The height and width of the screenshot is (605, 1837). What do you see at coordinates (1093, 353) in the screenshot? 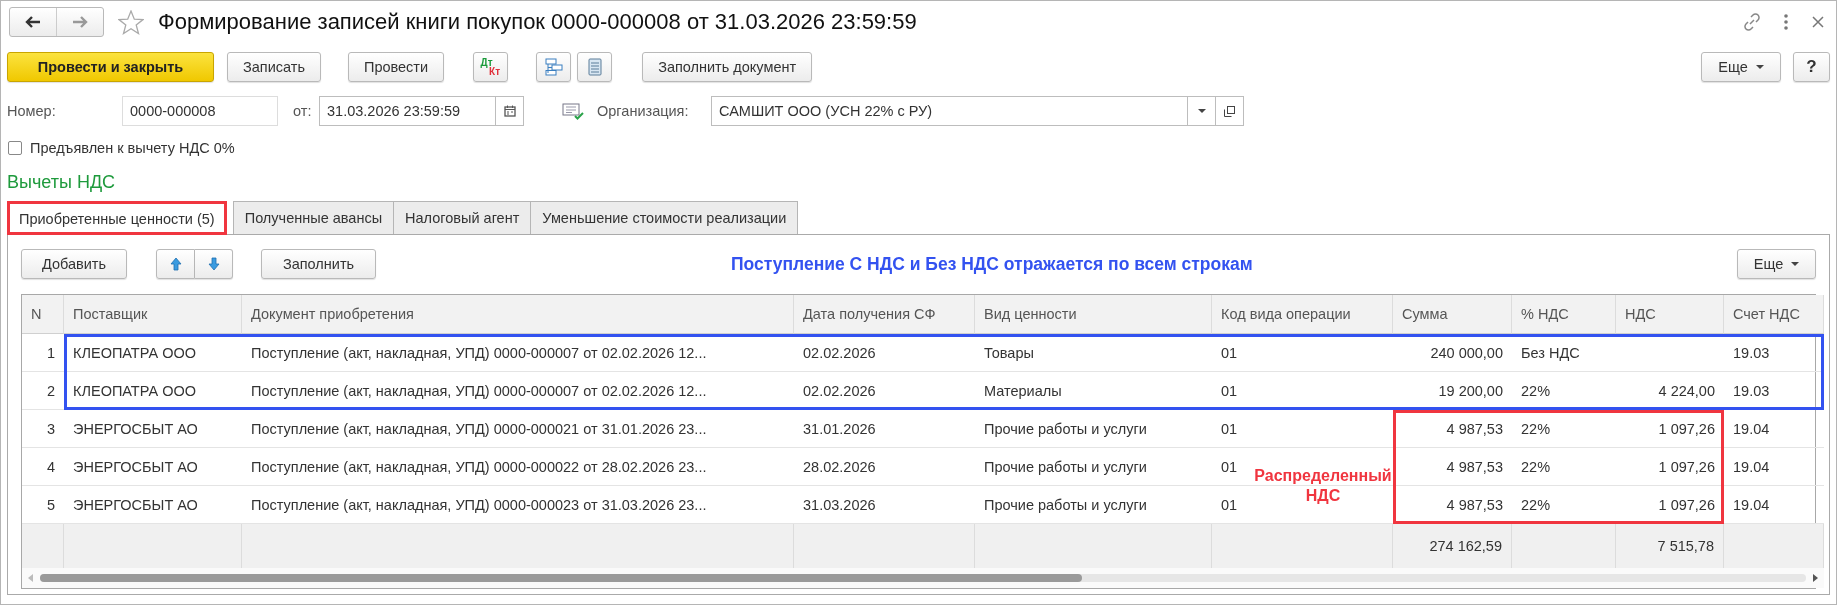
I see `table-cell: Товары` at bounding box center [1093, 353].